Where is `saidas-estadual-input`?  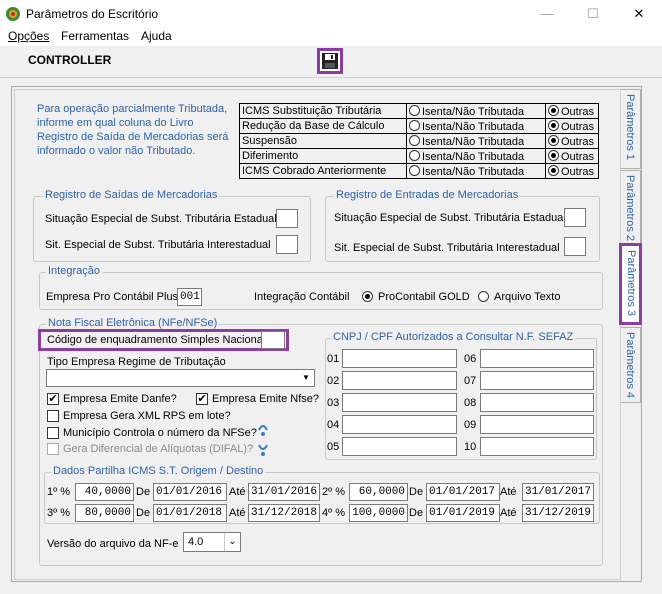 saidas-estadual-input is located at coordinates (287, 218).